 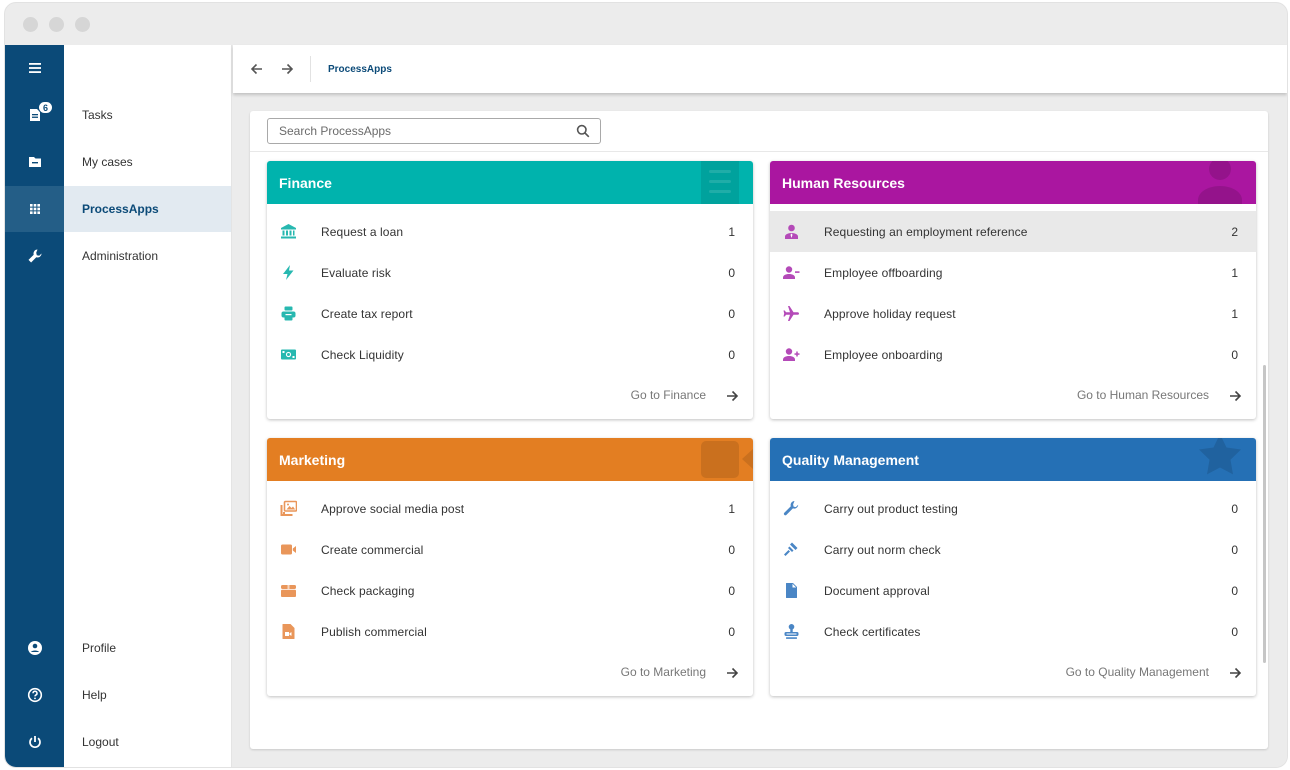 What do you see at coordinates (510, 182) in the screenshot?
I see `card-header: Finance` at bounding box center [510, 182].